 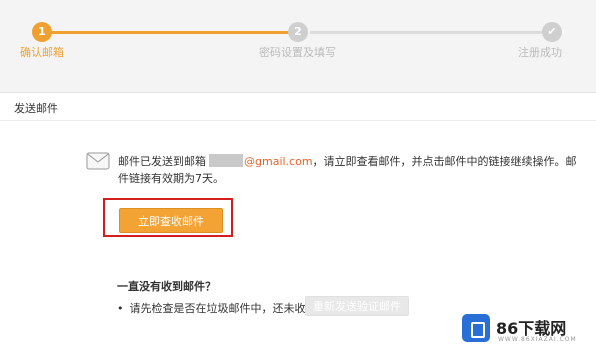 I want to click on resend-email-button: 重新发送验证邮件, so click(x=357, y=306).